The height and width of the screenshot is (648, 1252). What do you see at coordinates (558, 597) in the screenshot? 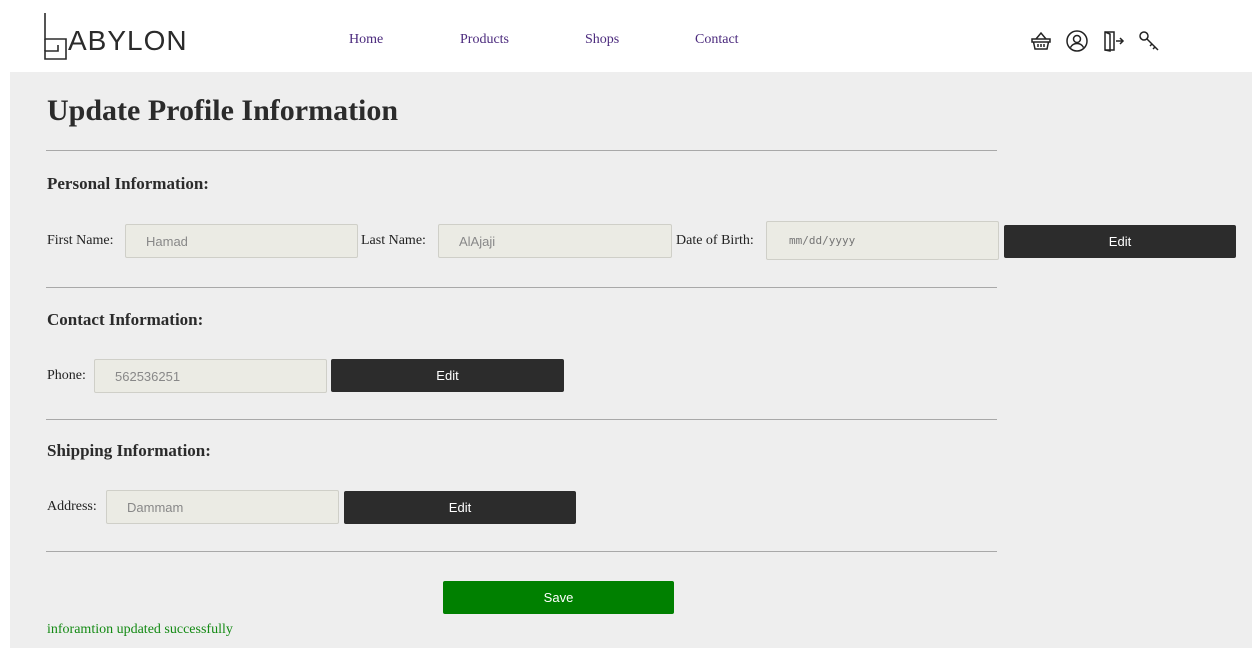
I see `save-button: Save` at bounding box center [558, 597].